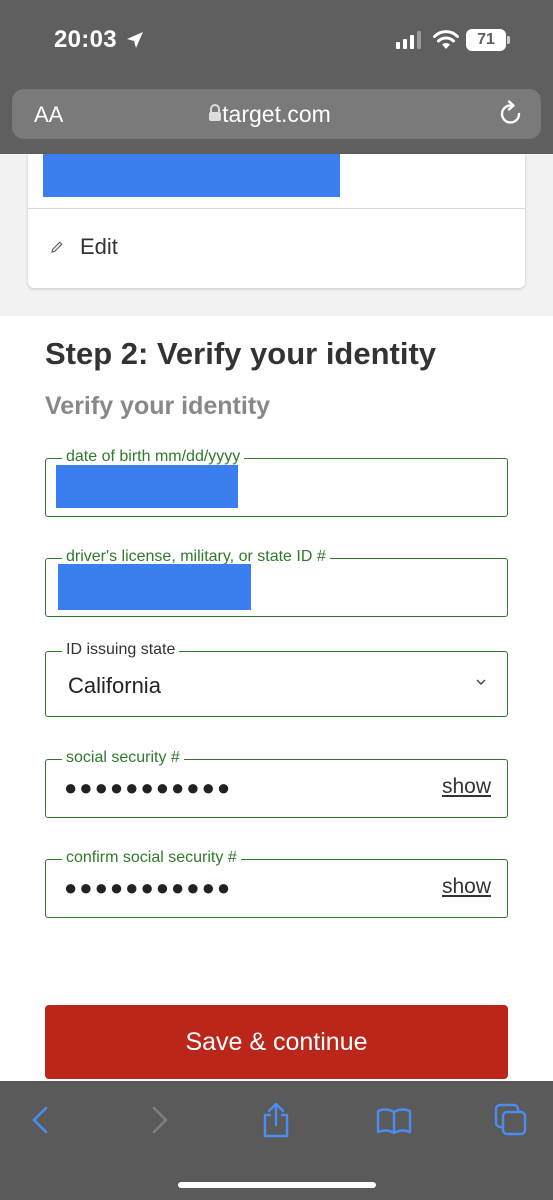 This screenshot has width=553, height=1200. I want to click on pencil-icon, so click(57, 247).